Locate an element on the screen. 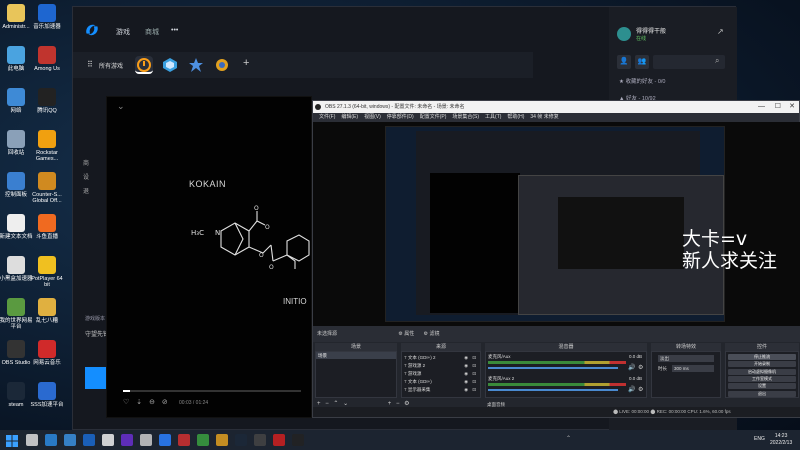  hearthstone-icon is located at coordinates (170, 65).